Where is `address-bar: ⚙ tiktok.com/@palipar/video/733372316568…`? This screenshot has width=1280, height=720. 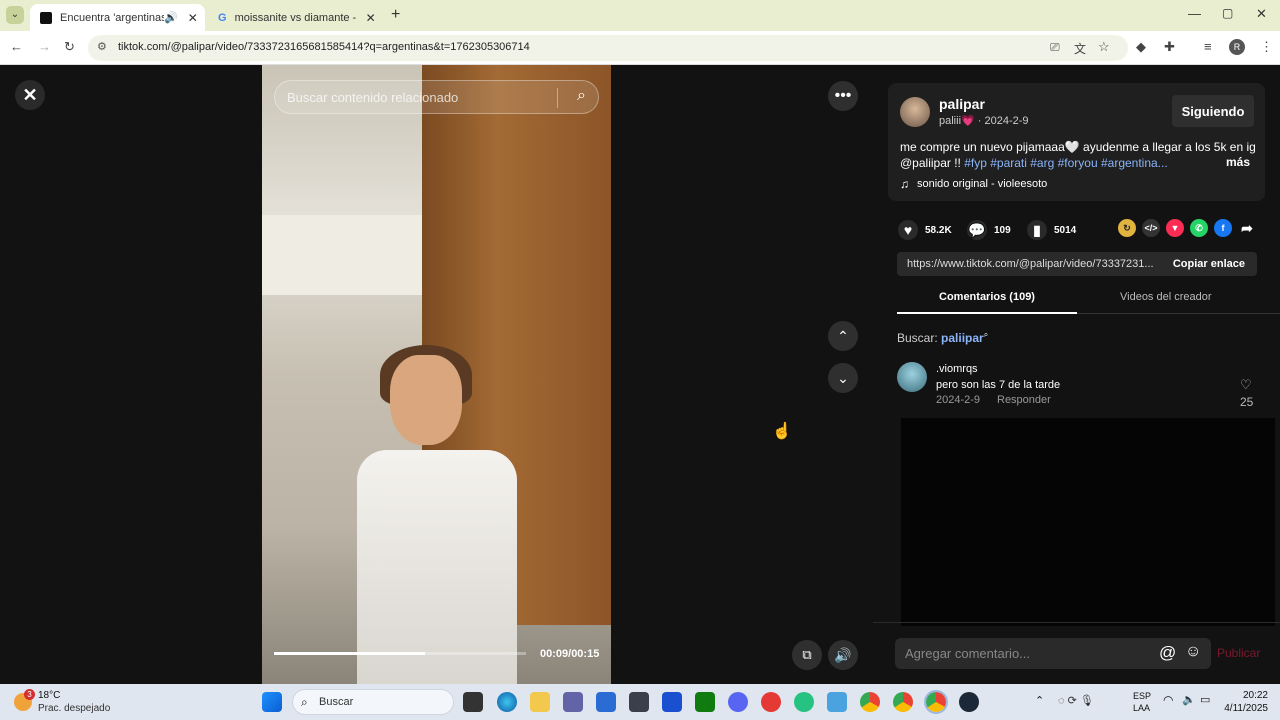
address-bar: ⚙ tiktok.com/@palipar/video/733372316568… is located at coordinates (608, 48).